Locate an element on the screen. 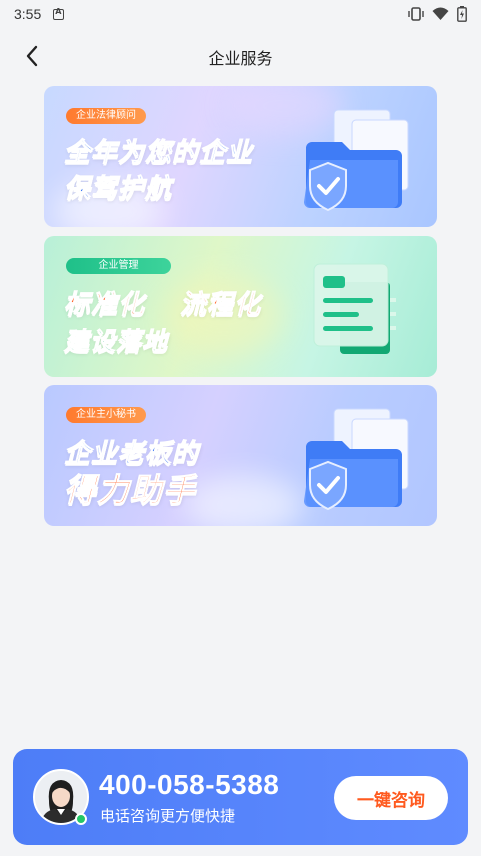  banner-headline-line1b: 流程化 is located at coordinates (220, 305).